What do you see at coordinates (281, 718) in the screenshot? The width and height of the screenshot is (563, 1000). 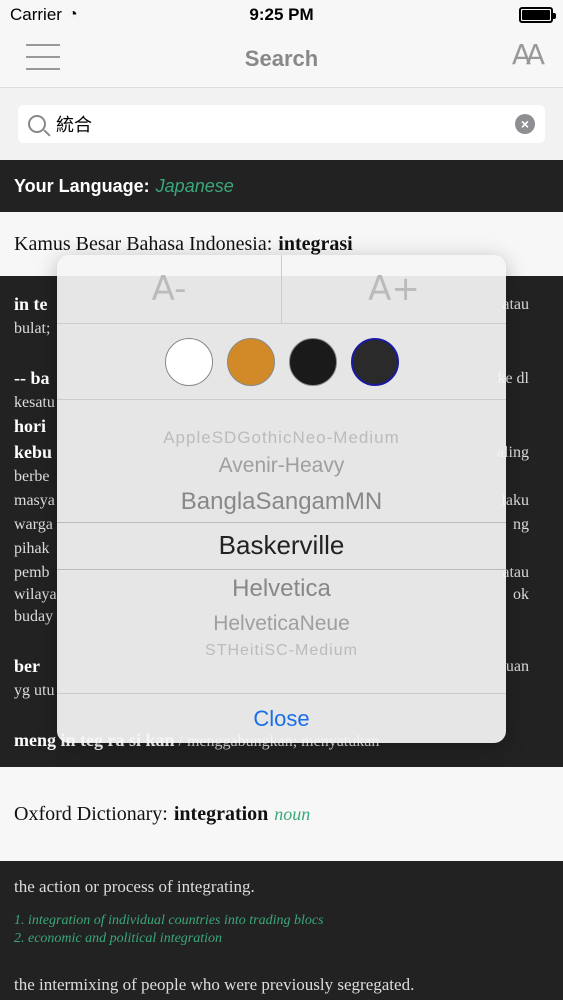 I see `close-button: Close` at bounding box center [281, 718].